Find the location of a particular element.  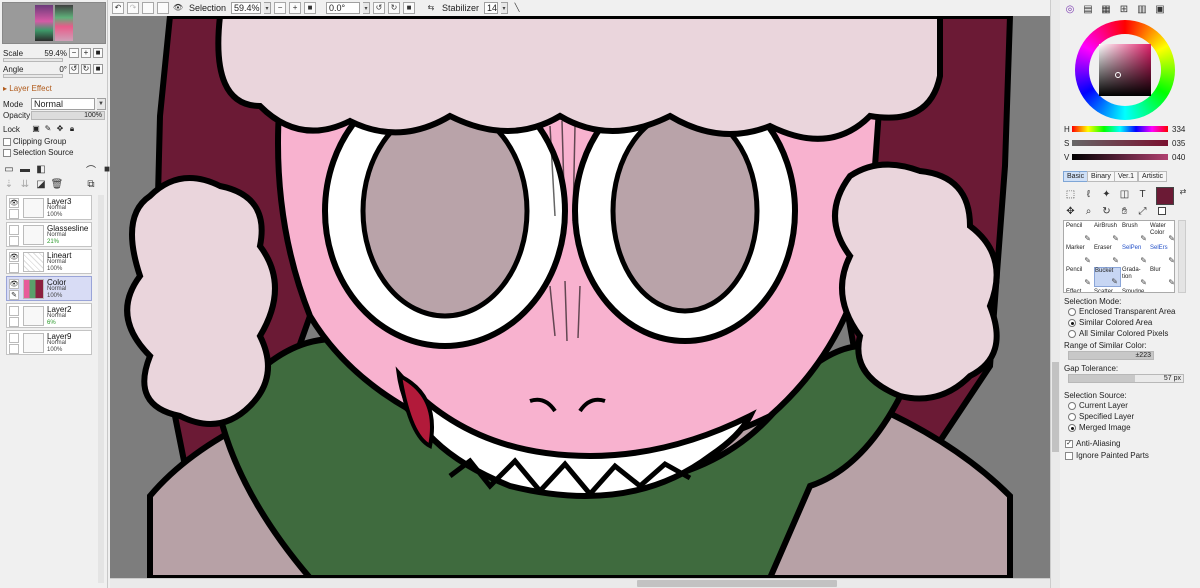

tab-artistic: Artistic is located at coordinates (1152, 176).